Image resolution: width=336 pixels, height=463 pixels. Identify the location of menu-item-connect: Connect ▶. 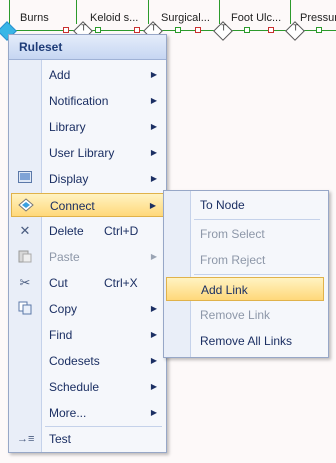
(87, 205).